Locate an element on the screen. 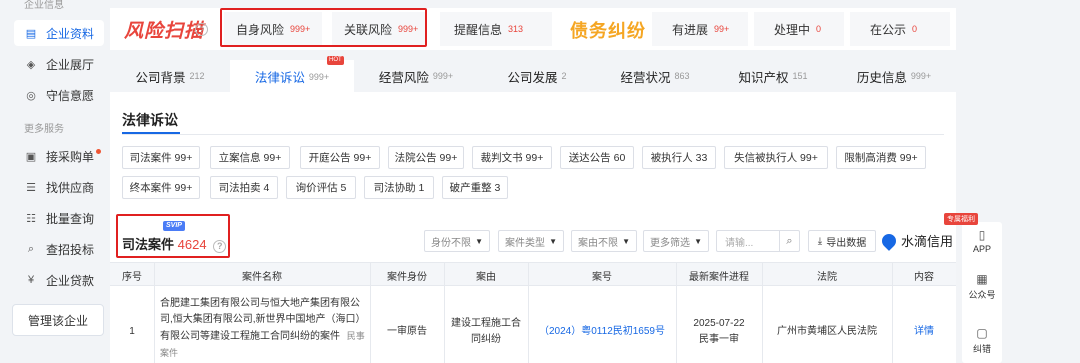 Image resolution: width=1080 pixels, height=363 pixels. chip-dishonest-executed: 失信被执行人 99+ is located at coordinates (776, 157).